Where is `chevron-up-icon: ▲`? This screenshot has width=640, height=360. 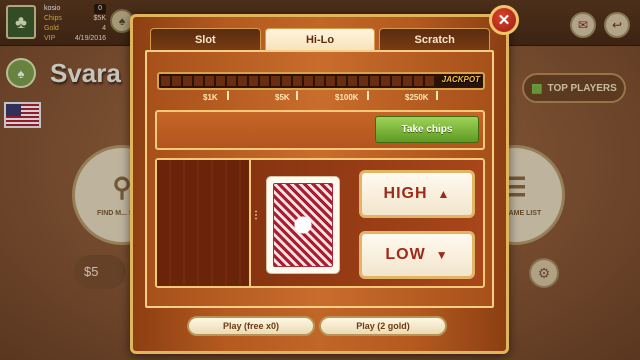 chevron-up-icon: ▲ is located at coordinates (444, 194).